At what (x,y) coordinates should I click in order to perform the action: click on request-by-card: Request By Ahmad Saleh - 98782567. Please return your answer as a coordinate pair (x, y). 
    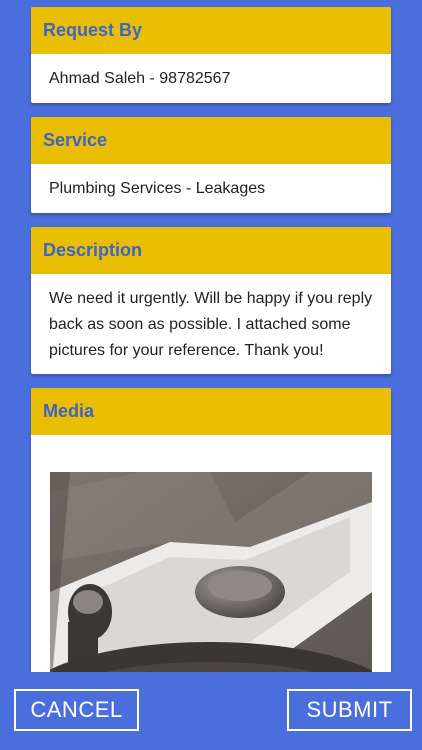
    Looking at the image, I should click on (211, 55).